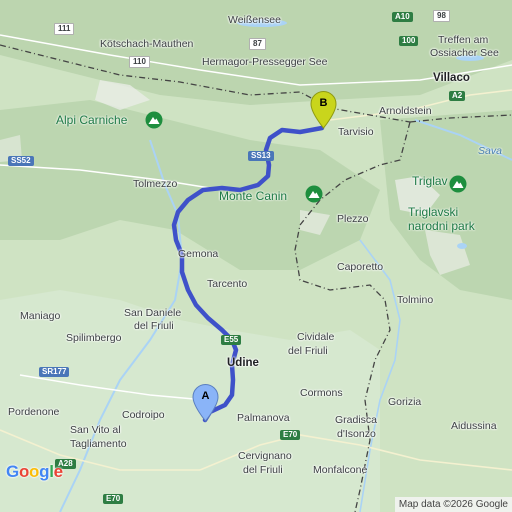  What do you see at coordinates (474, 426) in the screenshot?
I see `label-aidussina: Aidussina` at bounding box center [474, 426].